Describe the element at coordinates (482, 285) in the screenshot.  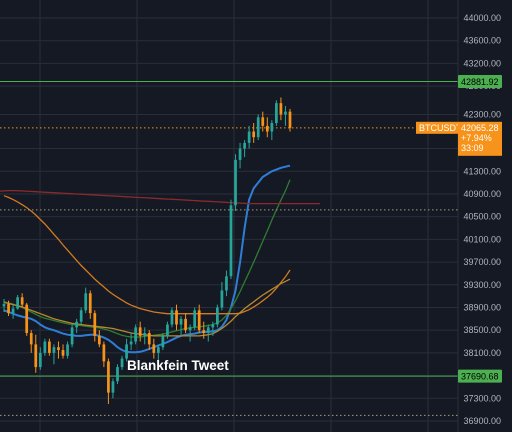
I see `y-tick-label: 39300.00` at that location.